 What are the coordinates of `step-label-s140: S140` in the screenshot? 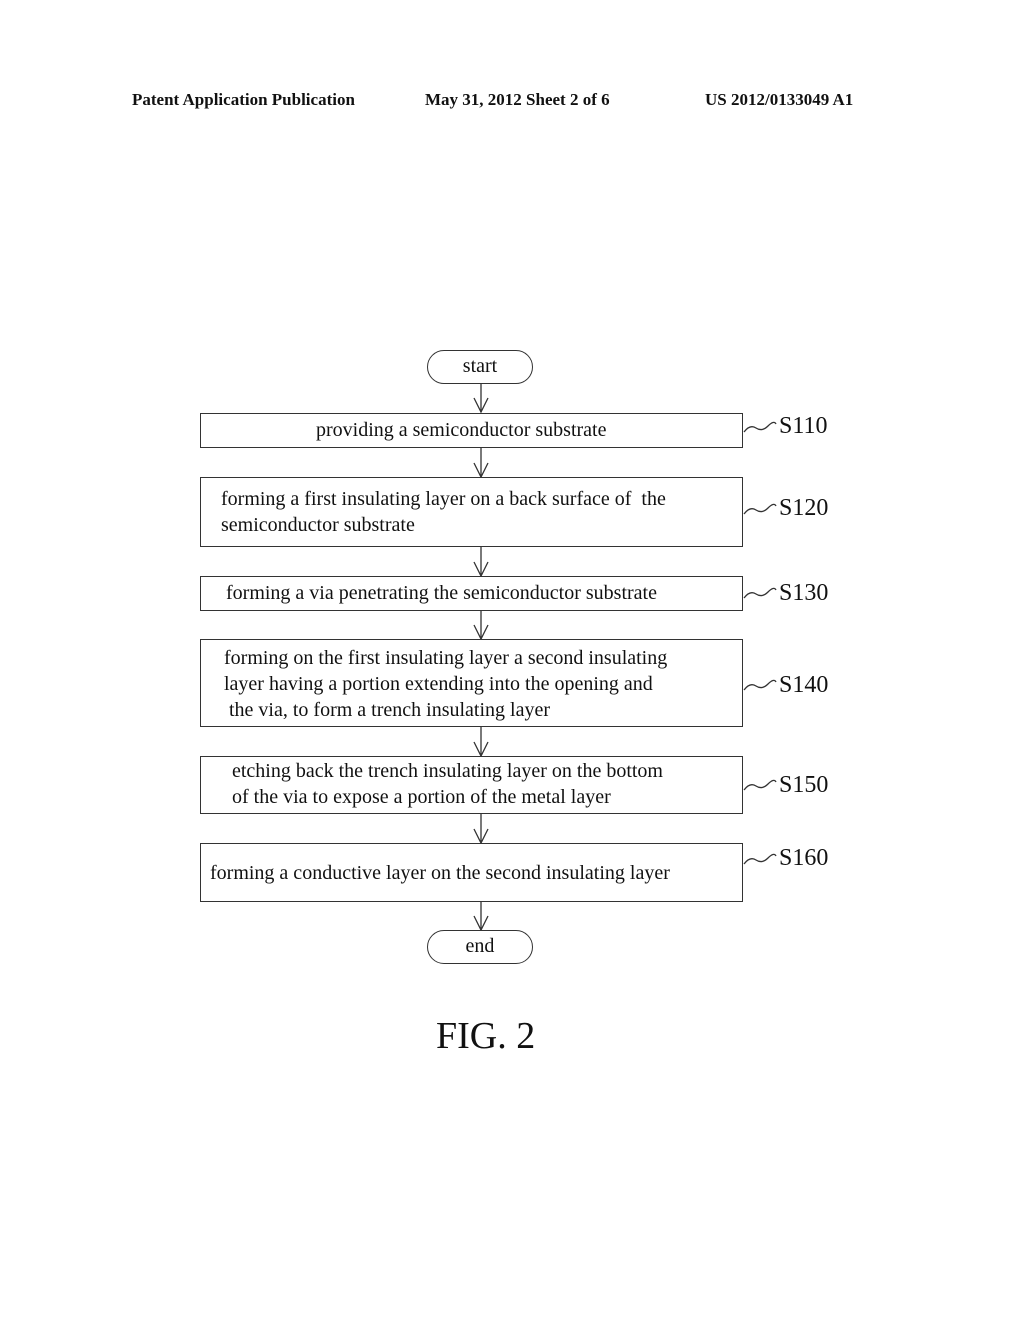 It's located at (804, 685).